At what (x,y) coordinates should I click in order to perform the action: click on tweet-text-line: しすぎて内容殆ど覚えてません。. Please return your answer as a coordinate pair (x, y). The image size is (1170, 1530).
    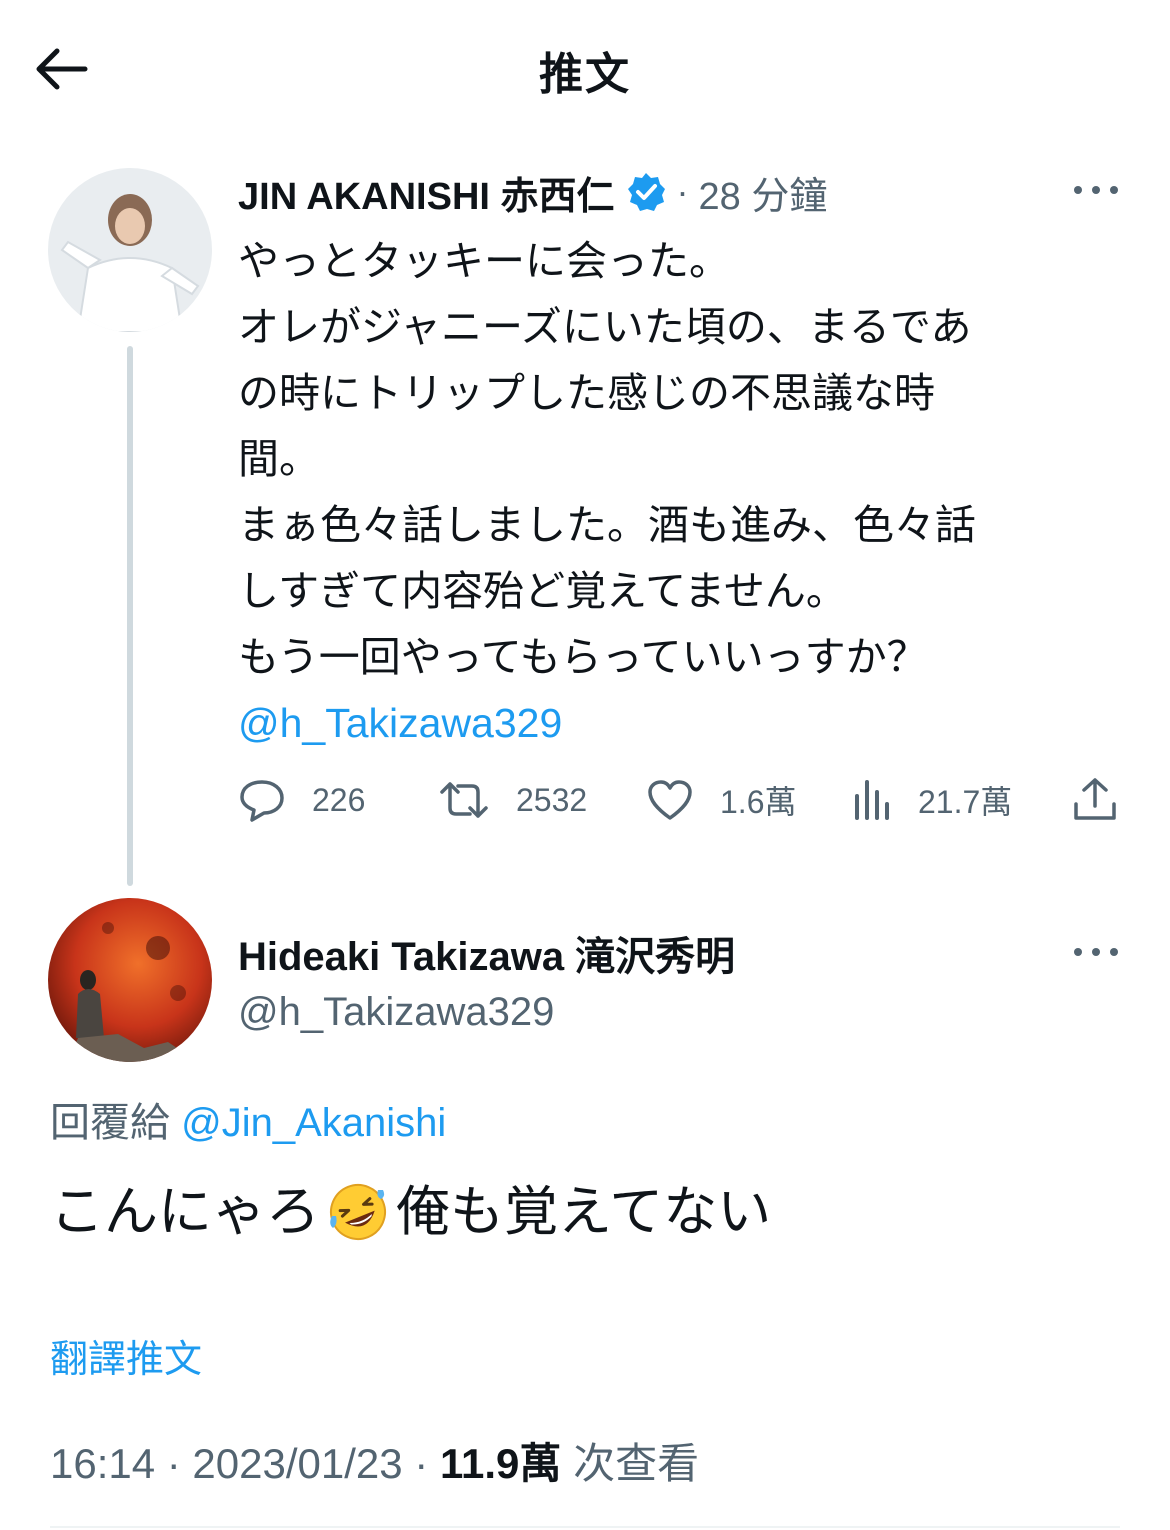
    Looking at the image, I should click on (542, 591).